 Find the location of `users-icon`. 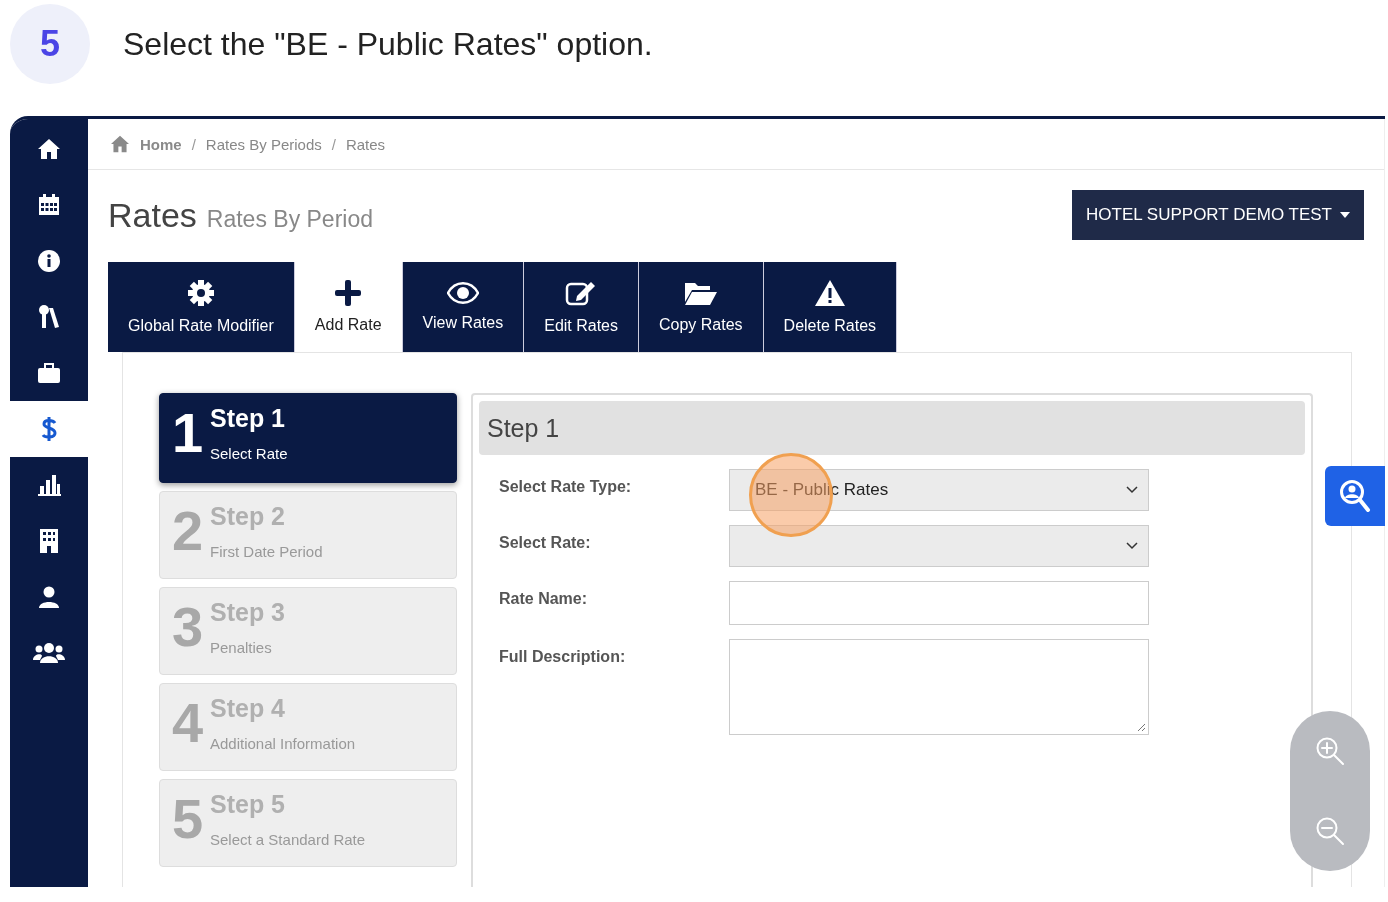

users-icon is located at coordinates (49, 653).